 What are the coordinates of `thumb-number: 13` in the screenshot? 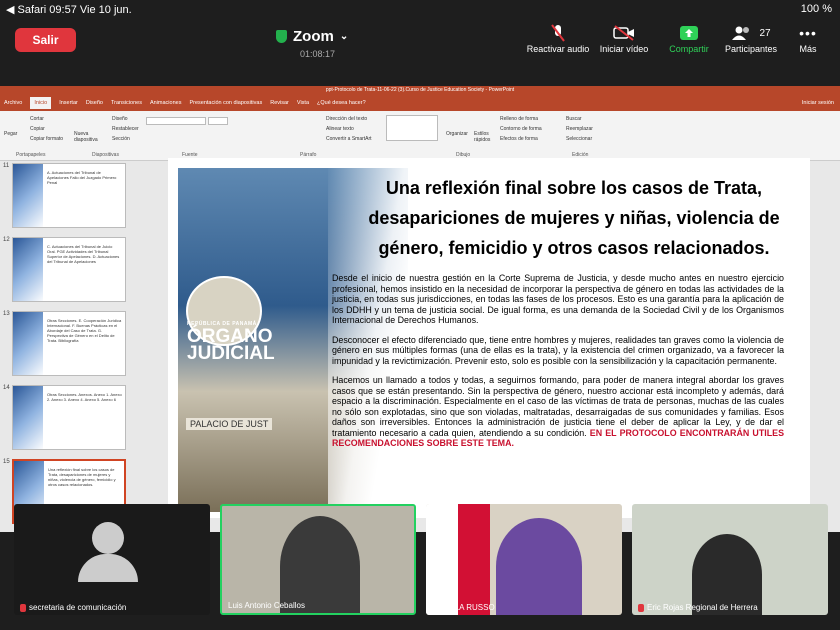 It's located at (6, 314).